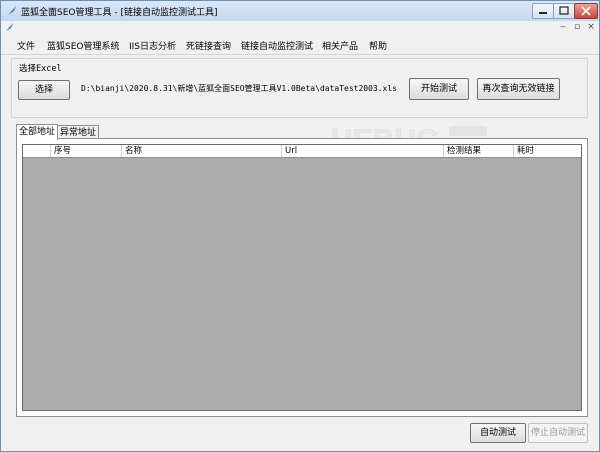 The image size is (600, 452). What do you see at coordinates (83, 151) in the screenshot?
I see `column-header-index: 序号` at bounding box center [83, 151].